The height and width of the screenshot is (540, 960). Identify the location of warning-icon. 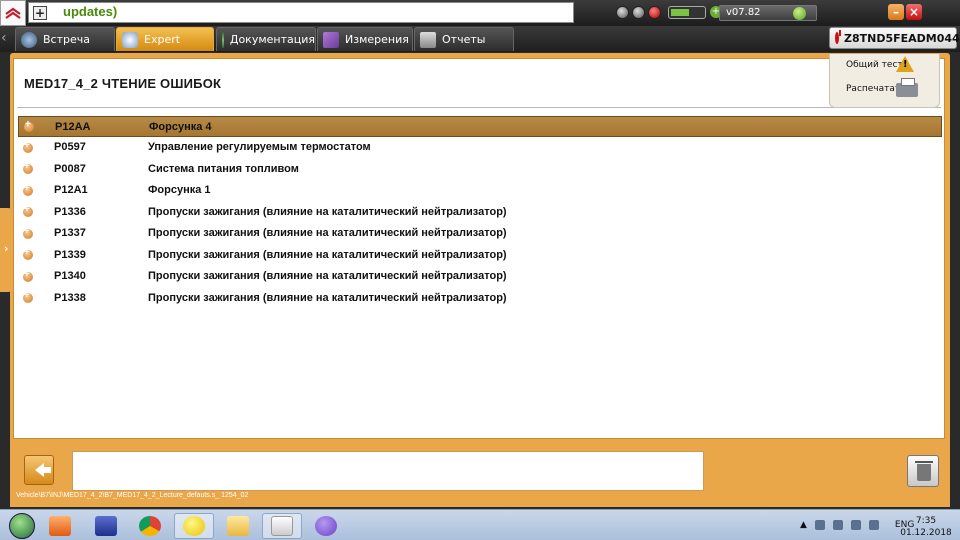
(905, 64).